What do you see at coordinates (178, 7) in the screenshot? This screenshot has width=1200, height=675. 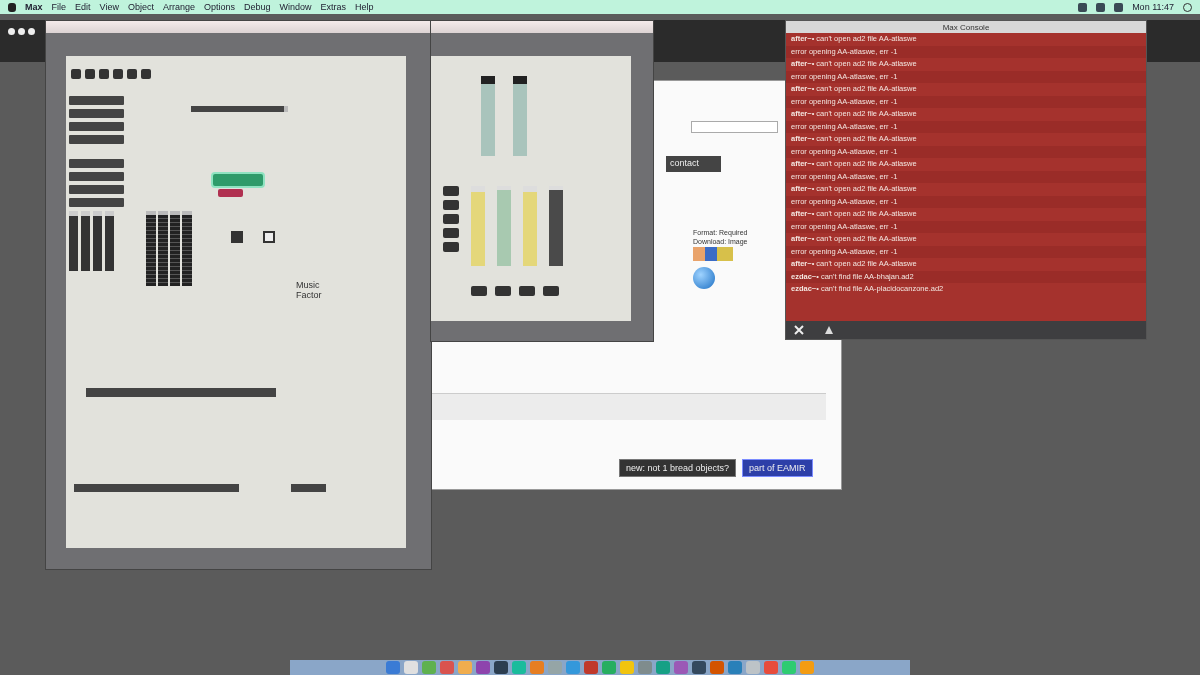 I see `menu-item: Arrange` at bounding box center [178, 7].